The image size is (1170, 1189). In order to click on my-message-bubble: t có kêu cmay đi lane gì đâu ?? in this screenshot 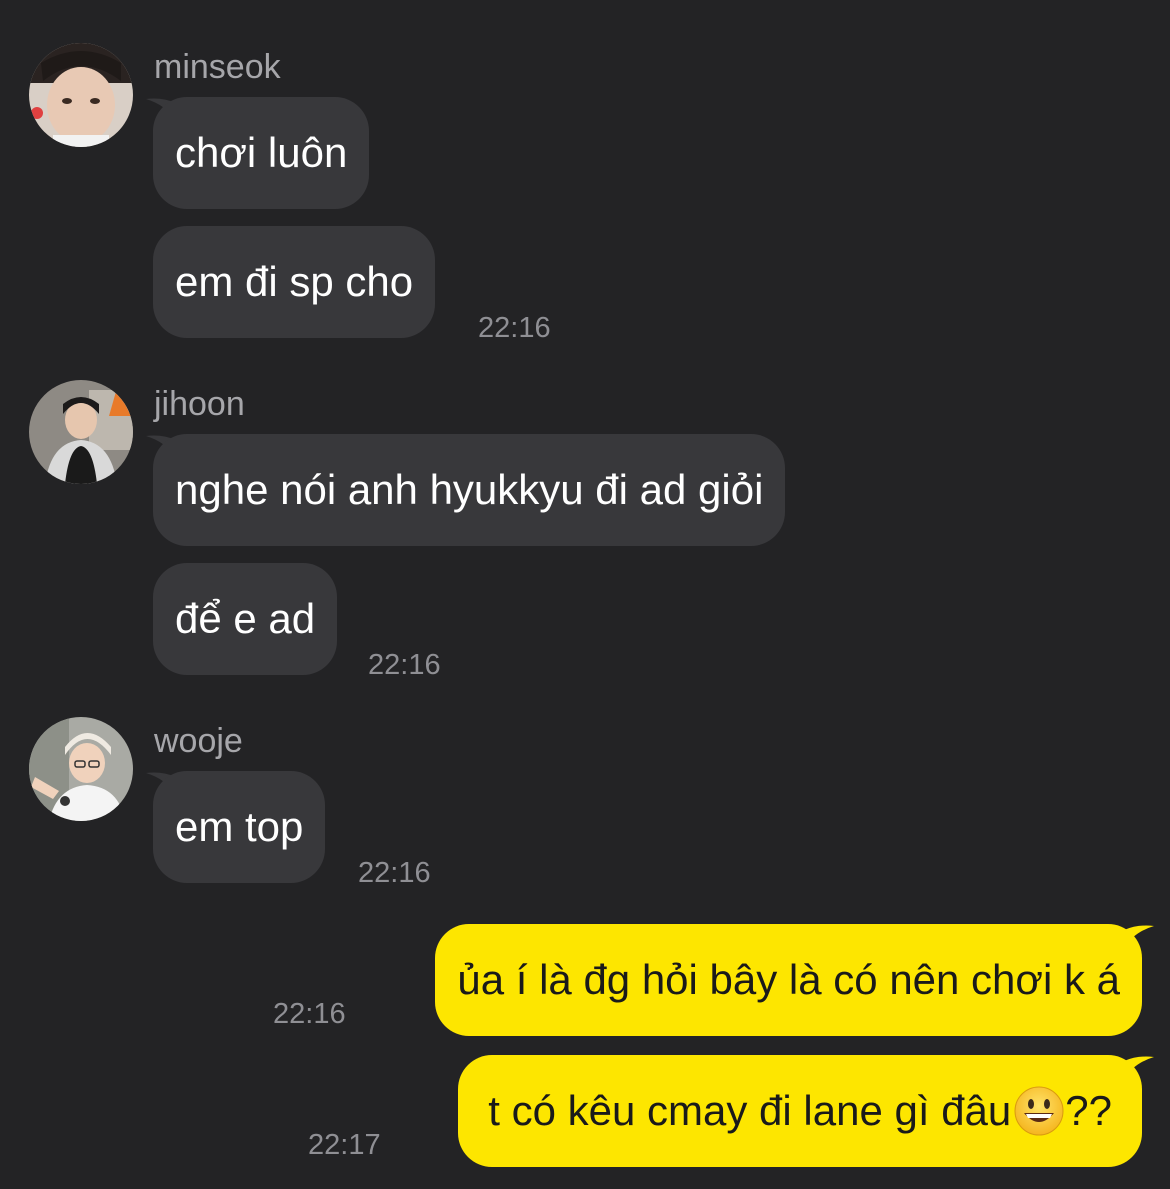, I will do `click(800, 1111)`.